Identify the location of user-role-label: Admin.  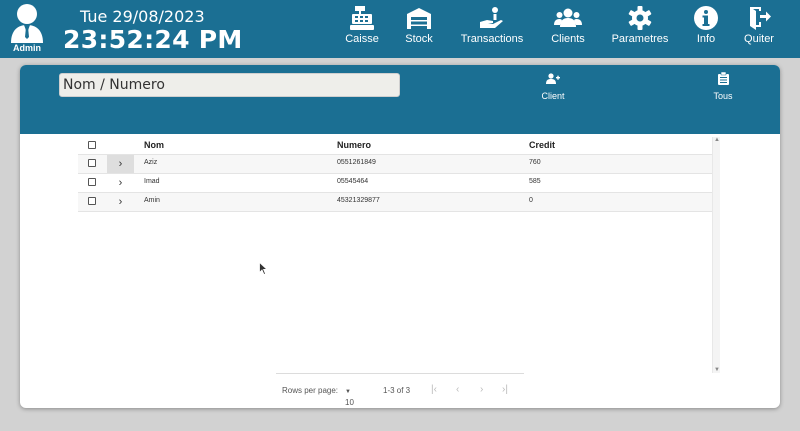
(27, 48).